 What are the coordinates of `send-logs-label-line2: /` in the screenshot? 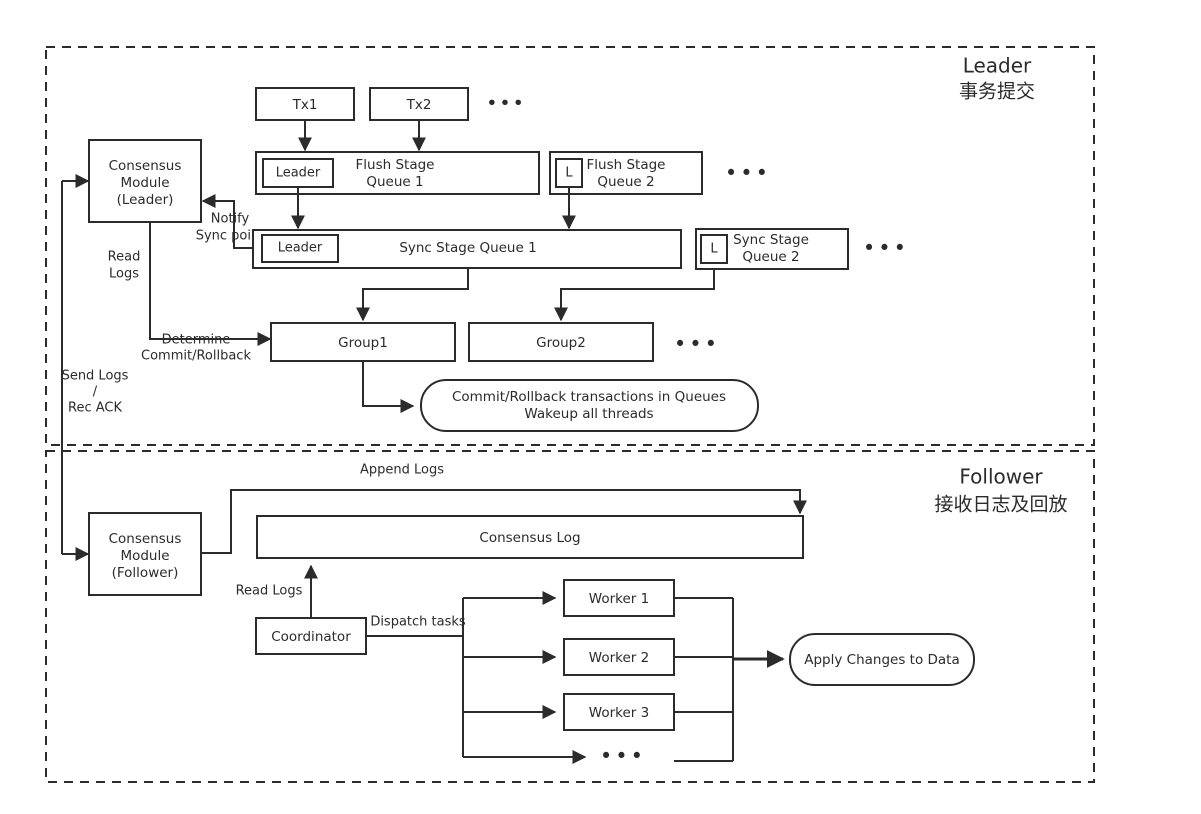 It's located at (95, 392).